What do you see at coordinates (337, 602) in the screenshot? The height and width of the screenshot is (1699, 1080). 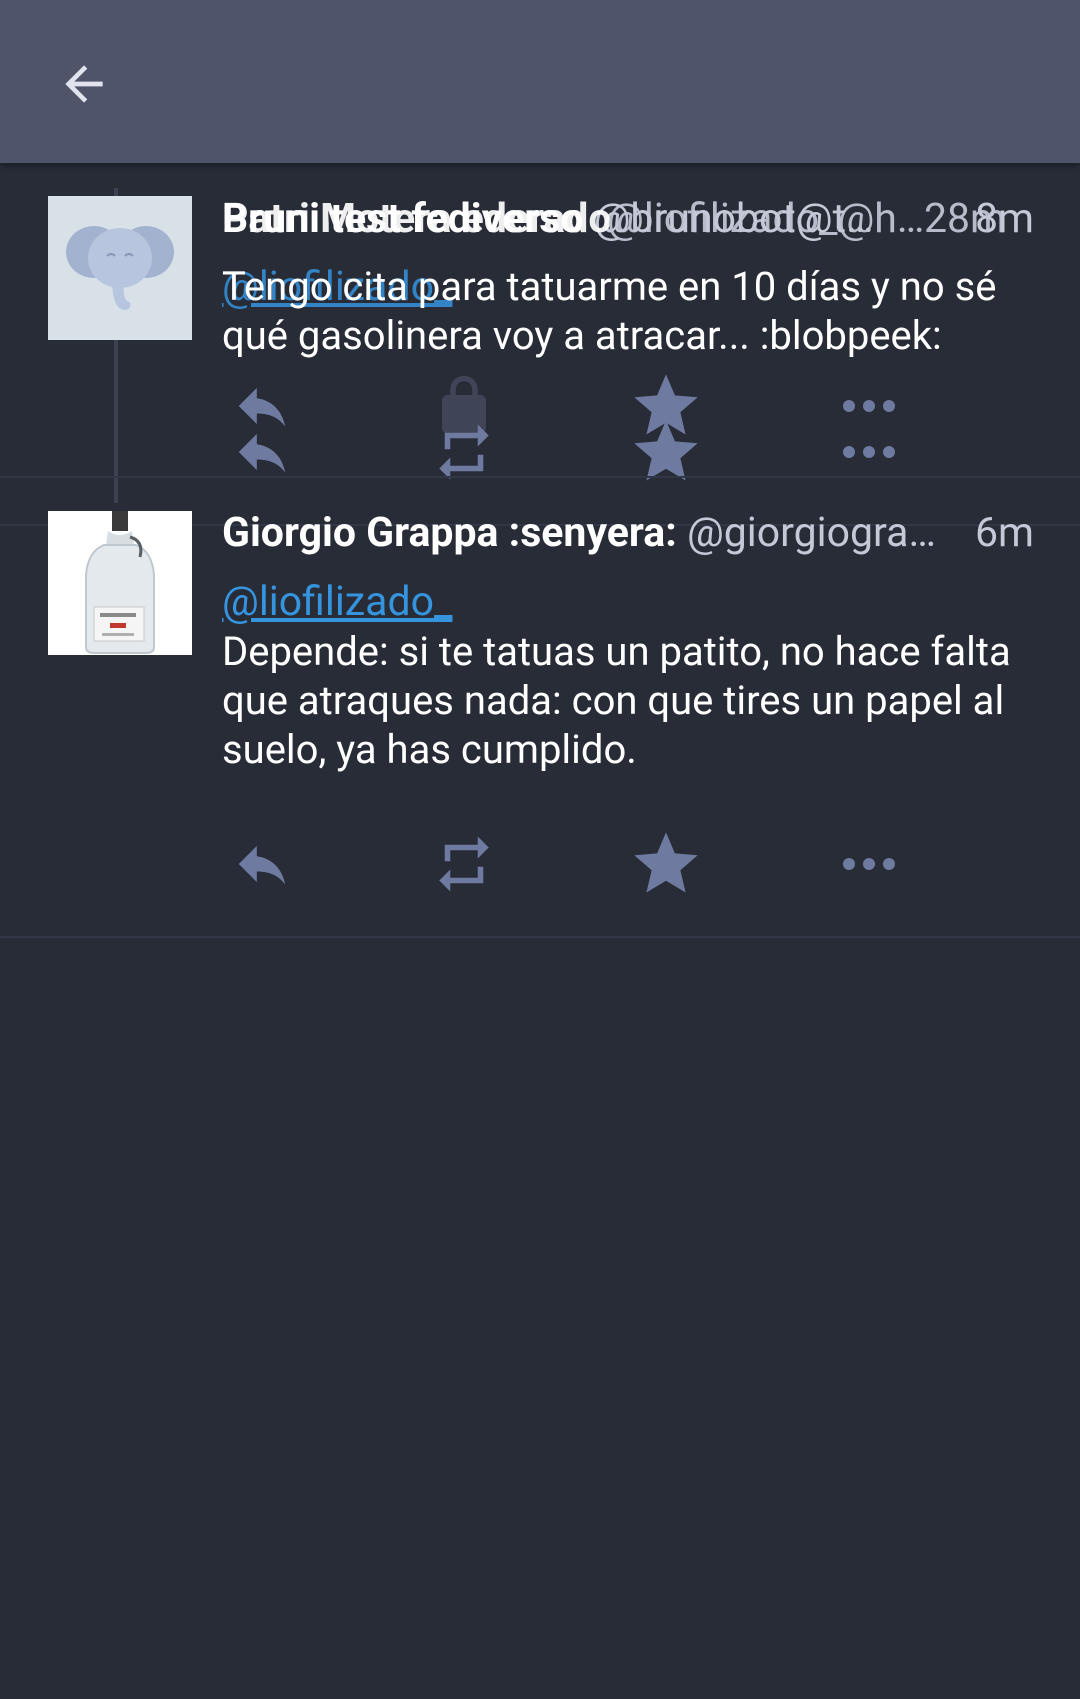 I see `mention-link: @liofilizado_` at bounding box center [337, 602].